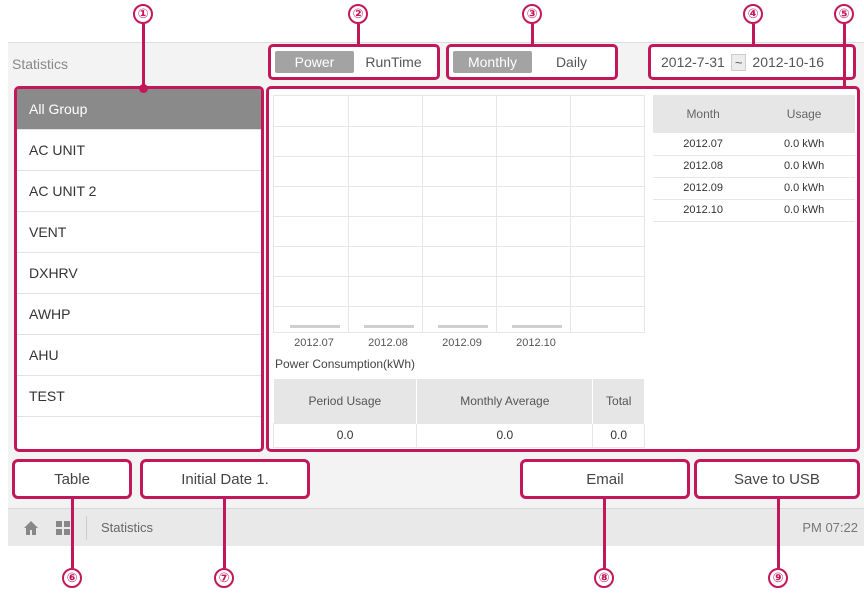 The width and height of the screenshot is (864, 594). What do you see at coordinates (139, 232) in the screenshot?
I see `group-item-vent: VENT` at bounding box center [139, 232].